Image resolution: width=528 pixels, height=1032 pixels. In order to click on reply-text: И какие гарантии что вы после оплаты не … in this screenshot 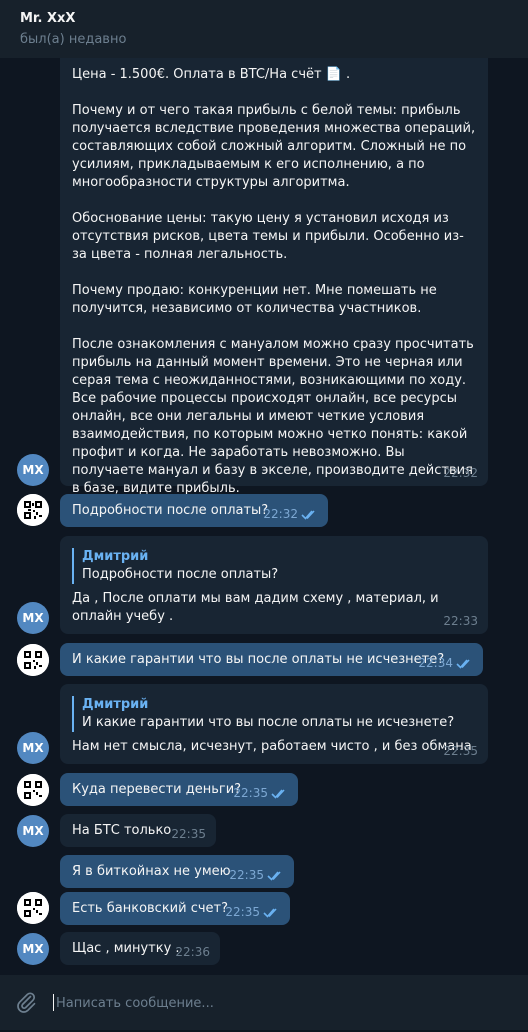, I will do `click(268, 722)`.